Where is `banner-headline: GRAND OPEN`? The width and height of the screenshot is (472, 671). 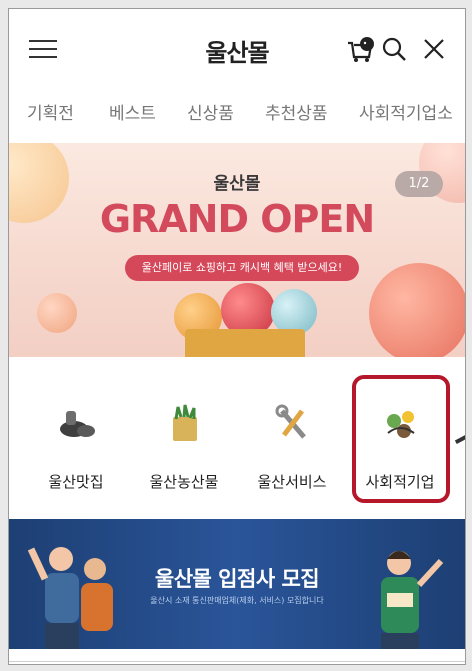 banner-headline: GRAND OPEN is located at coordinates (237, 219).